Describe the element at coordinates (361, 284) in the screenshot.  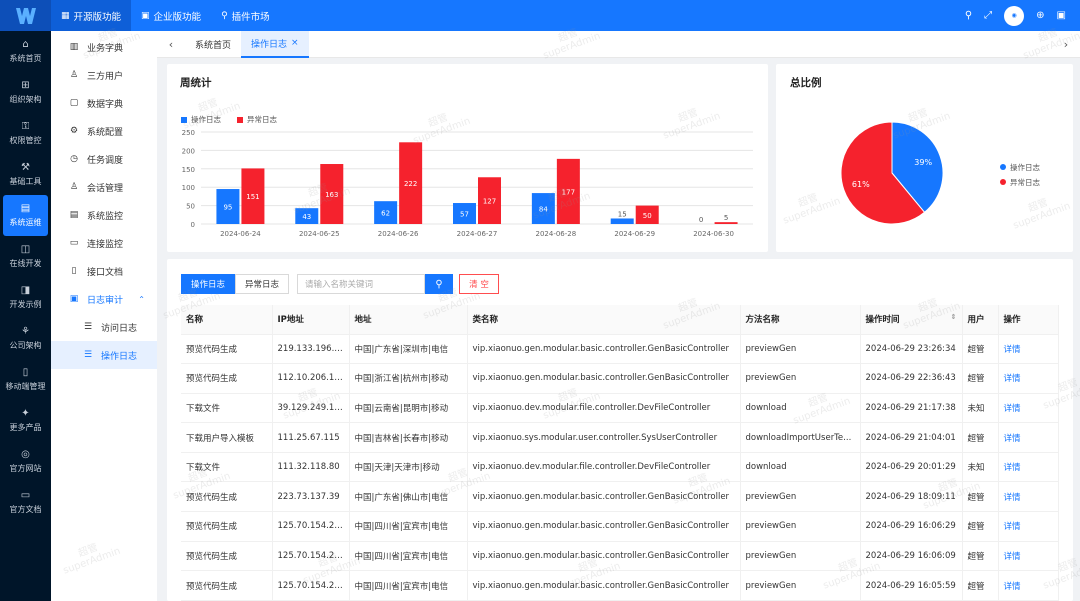
I see `search-input: 请输入名称关键词` at that location.